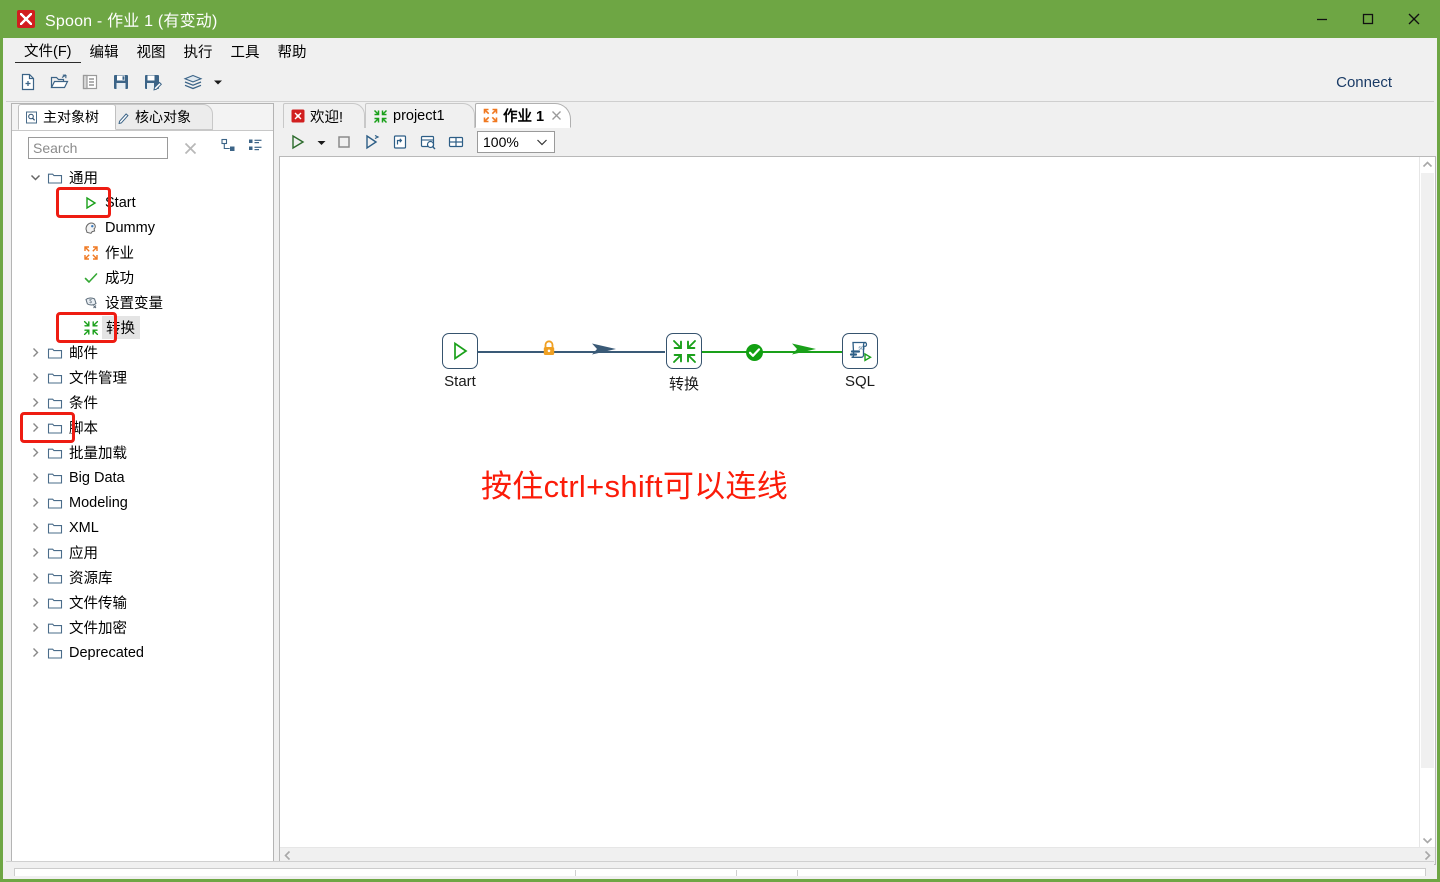 This screenshot has height=882, width=1440. I want to click on close-button, so click(1414, 19).